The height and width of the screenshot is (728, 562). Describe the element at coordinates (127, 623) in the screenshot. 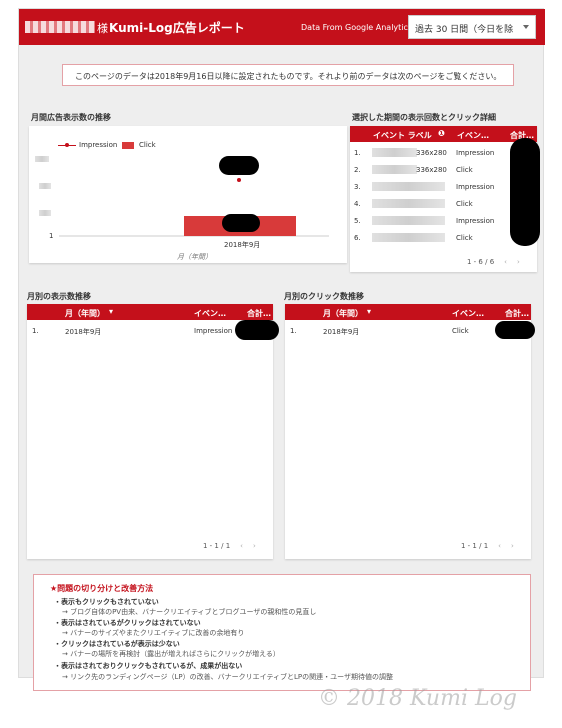

I see `problem-head: ・表示はされているがクリックはされていない` at that location.